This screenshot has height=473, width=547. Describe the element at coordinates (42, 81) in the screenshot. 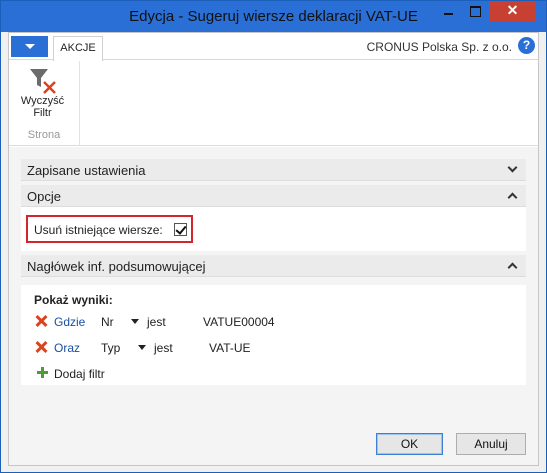

I see `clear-filter-icon` at that location.